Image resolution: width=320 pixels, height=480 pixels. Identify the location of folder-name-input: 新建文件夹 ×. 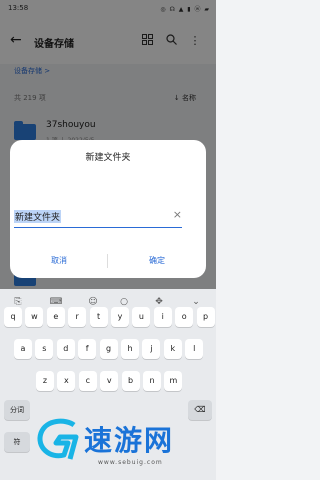
(98, 218).